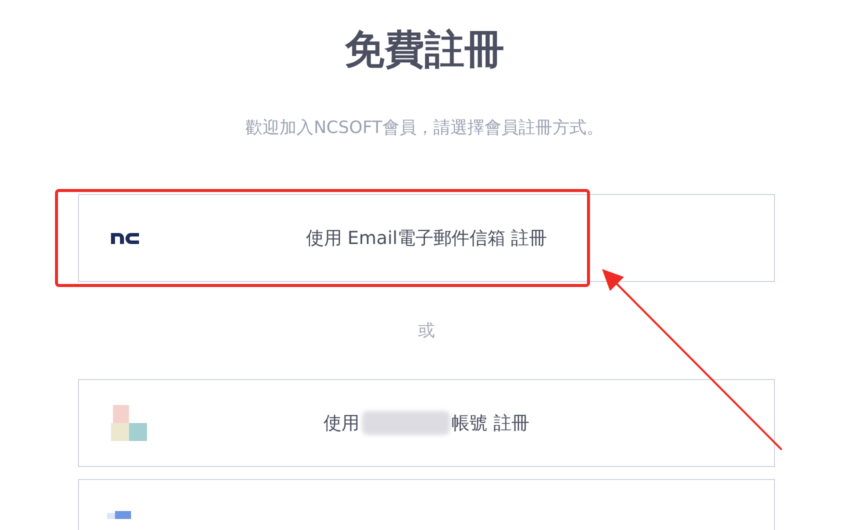 This screenshot has width=849, height=530. Describe the element at coordinates (120, 515) in the screenshot. I see `logo-icon` at that location.